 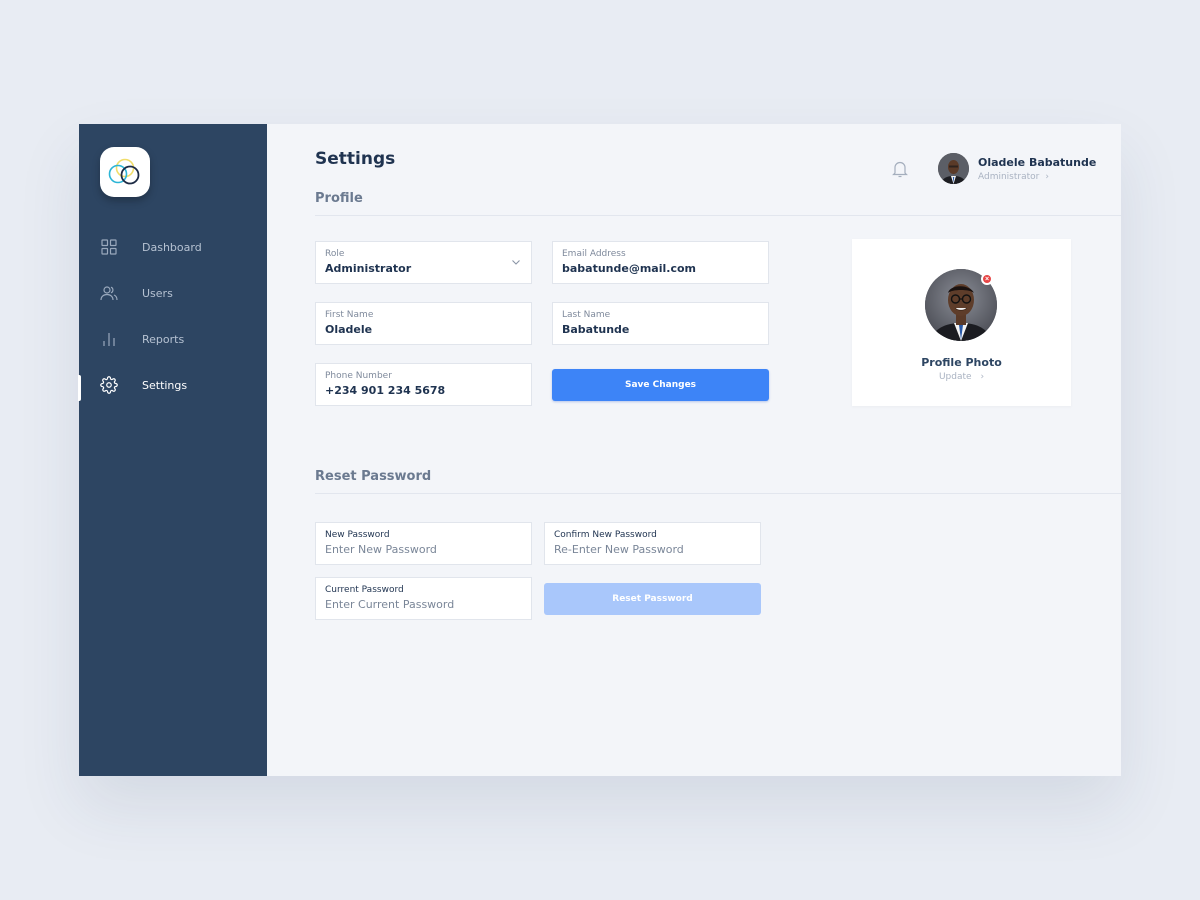 I want to click on last-name-label: Last Name, so click(x=586, y=315).